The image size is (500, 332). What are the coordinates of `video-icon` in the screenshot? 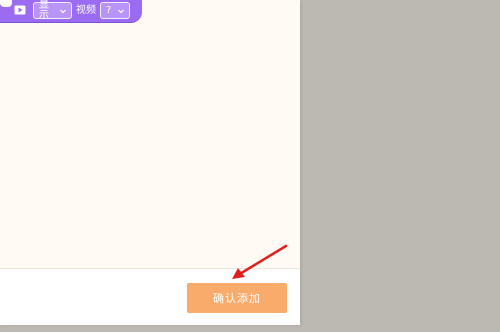 It's located at (20, 10).